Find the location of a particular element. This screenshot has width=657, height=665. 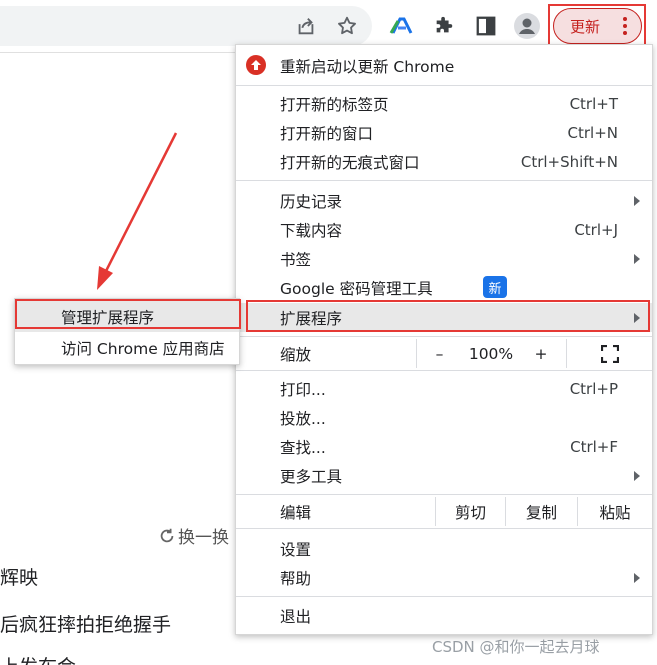

refresh-icon is located at coordinates (167, 535).